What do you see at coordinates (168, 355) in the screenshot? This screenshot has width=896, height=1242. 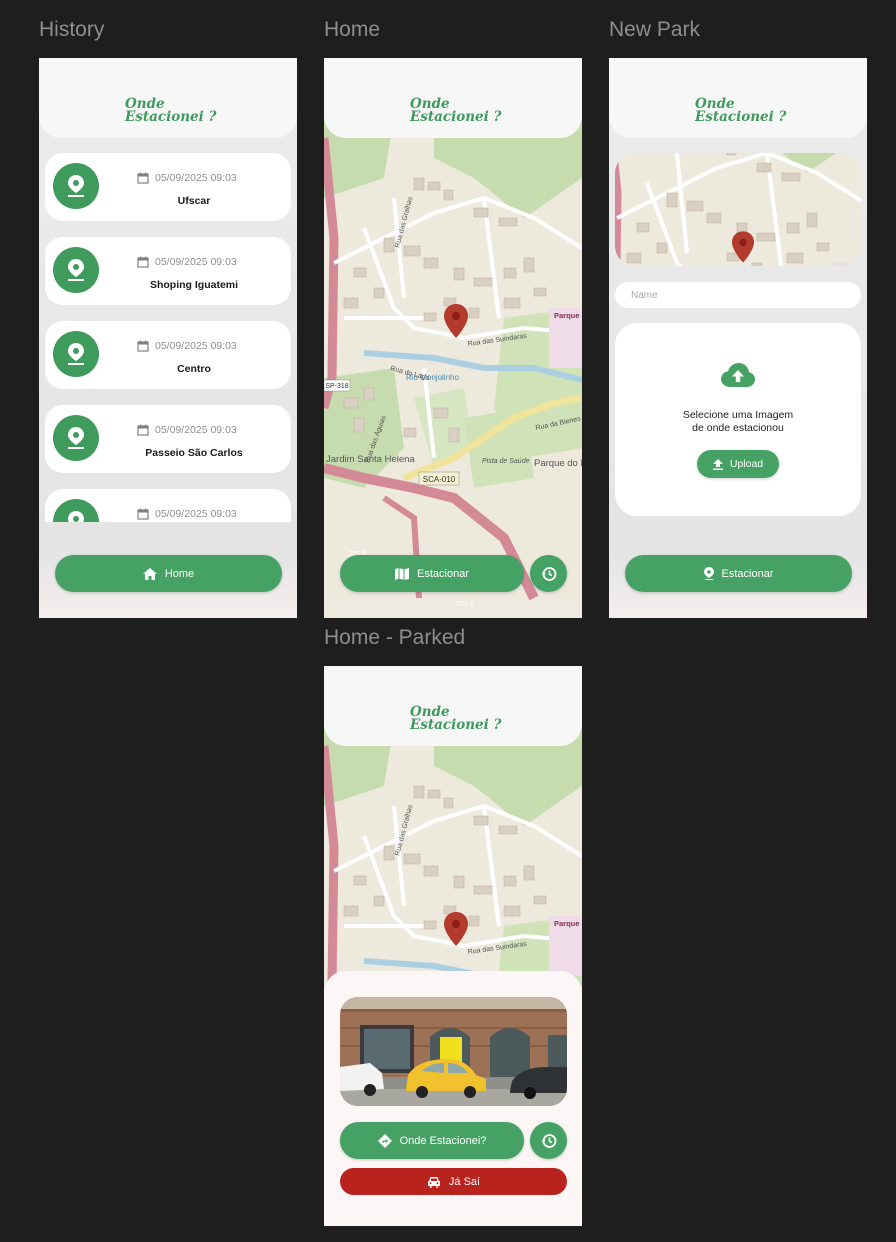 I see `history-item: 05/09/2025 09:03 Centro` at bounding box center [168, 355].